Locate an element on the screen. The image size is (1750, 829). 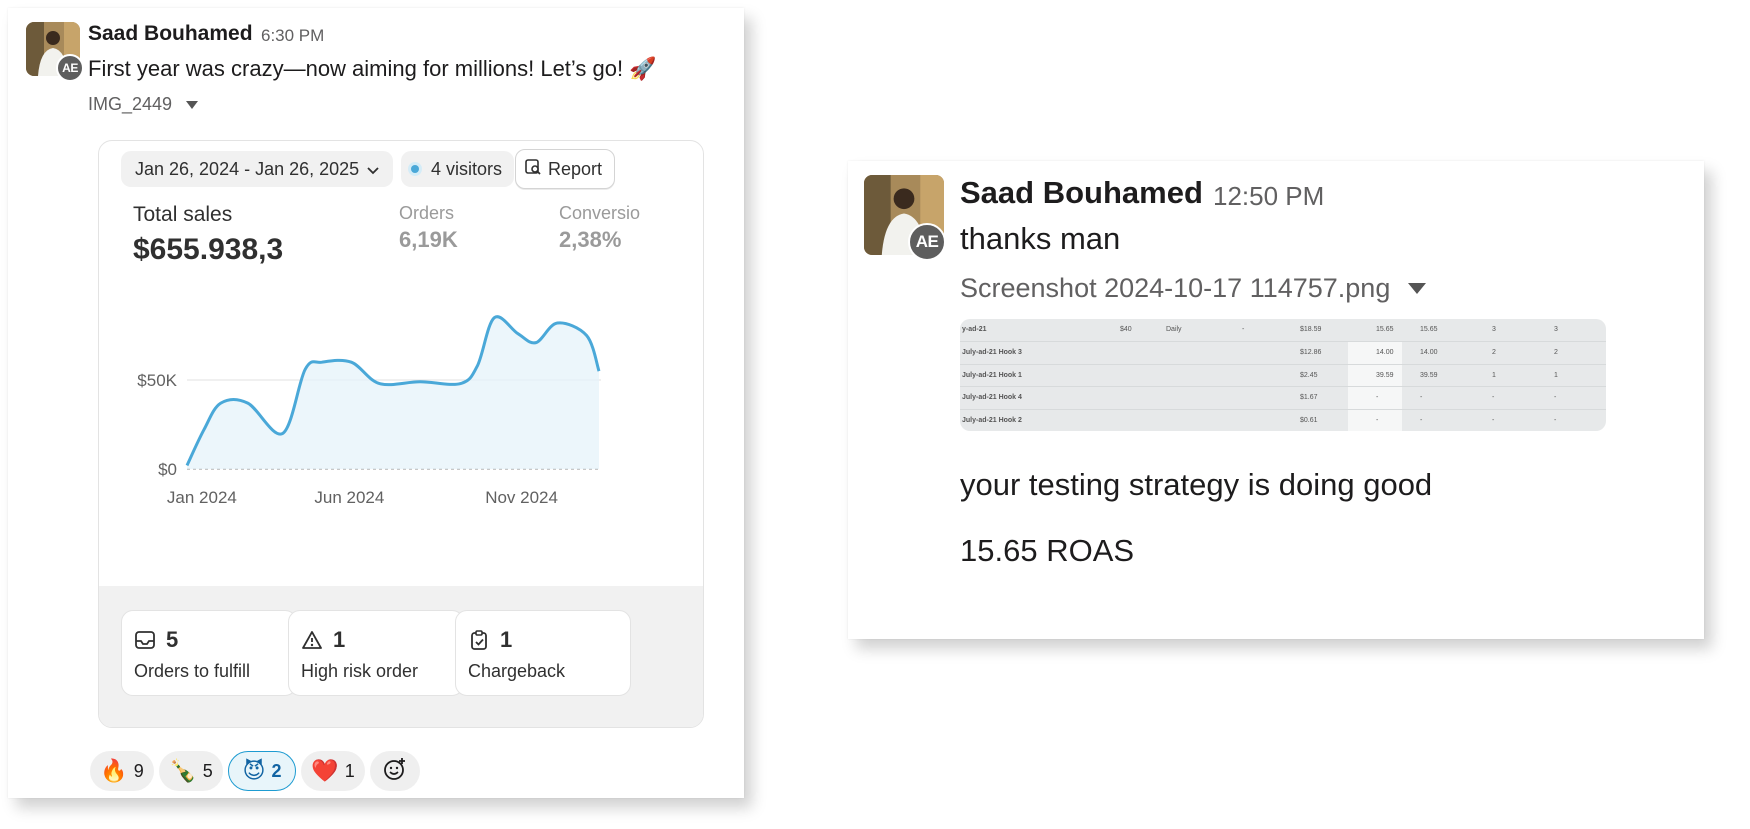
table-row: July-ad-21 Hook 4 $1.67 - - - - is located at coordinates (1283, 398).